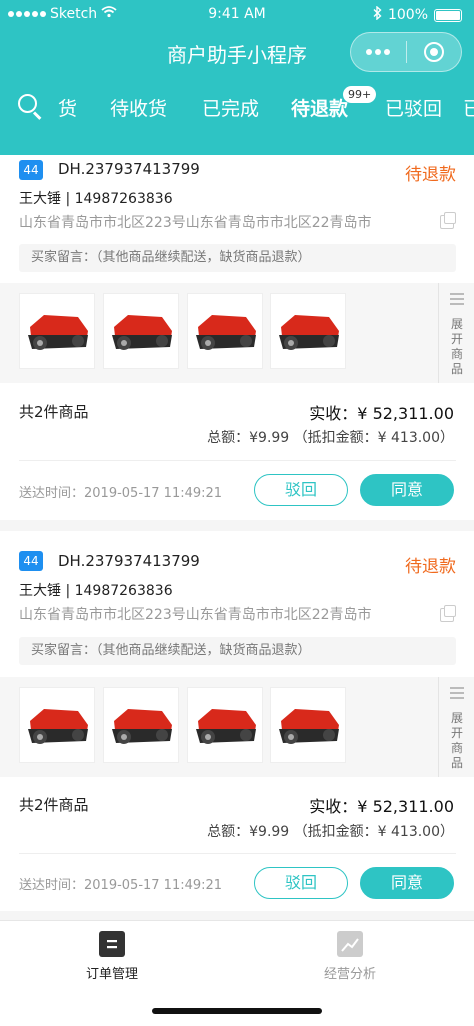 The image size is (474, 1026). I want to click on tabbar-item-orders: 订单管理, so click(112, 956).